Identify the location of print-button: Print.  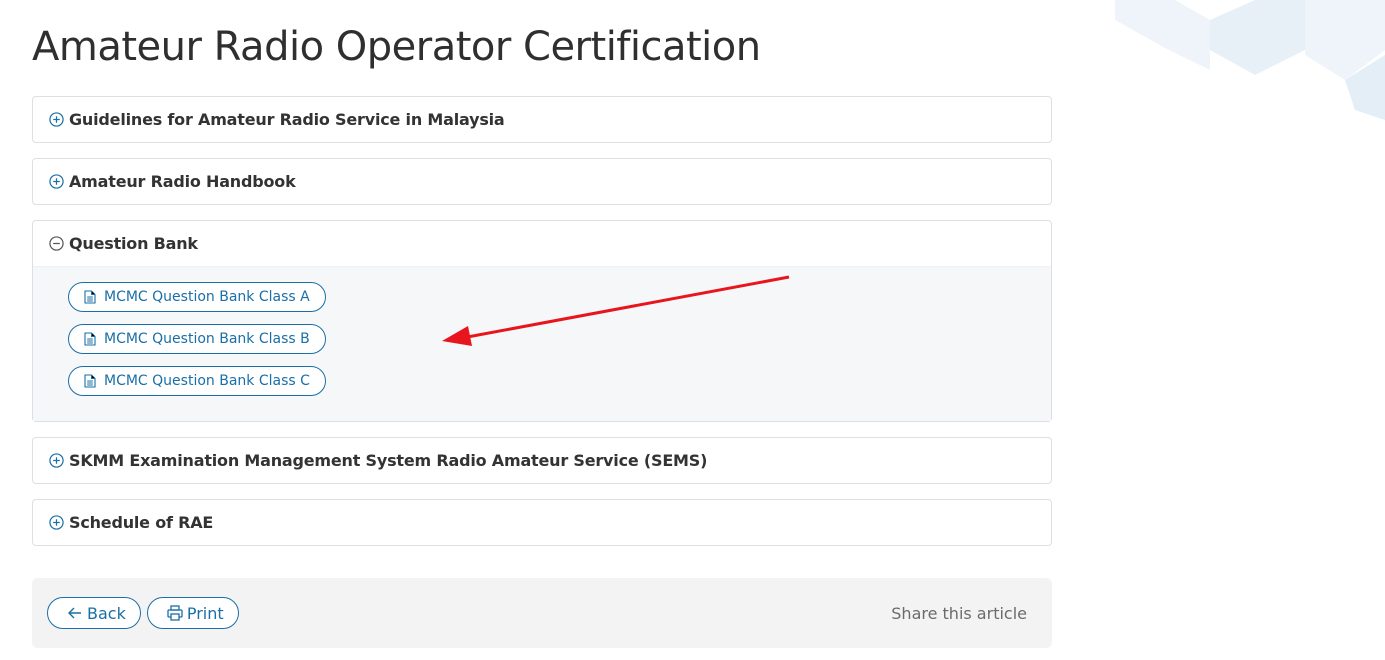
(192, 613).